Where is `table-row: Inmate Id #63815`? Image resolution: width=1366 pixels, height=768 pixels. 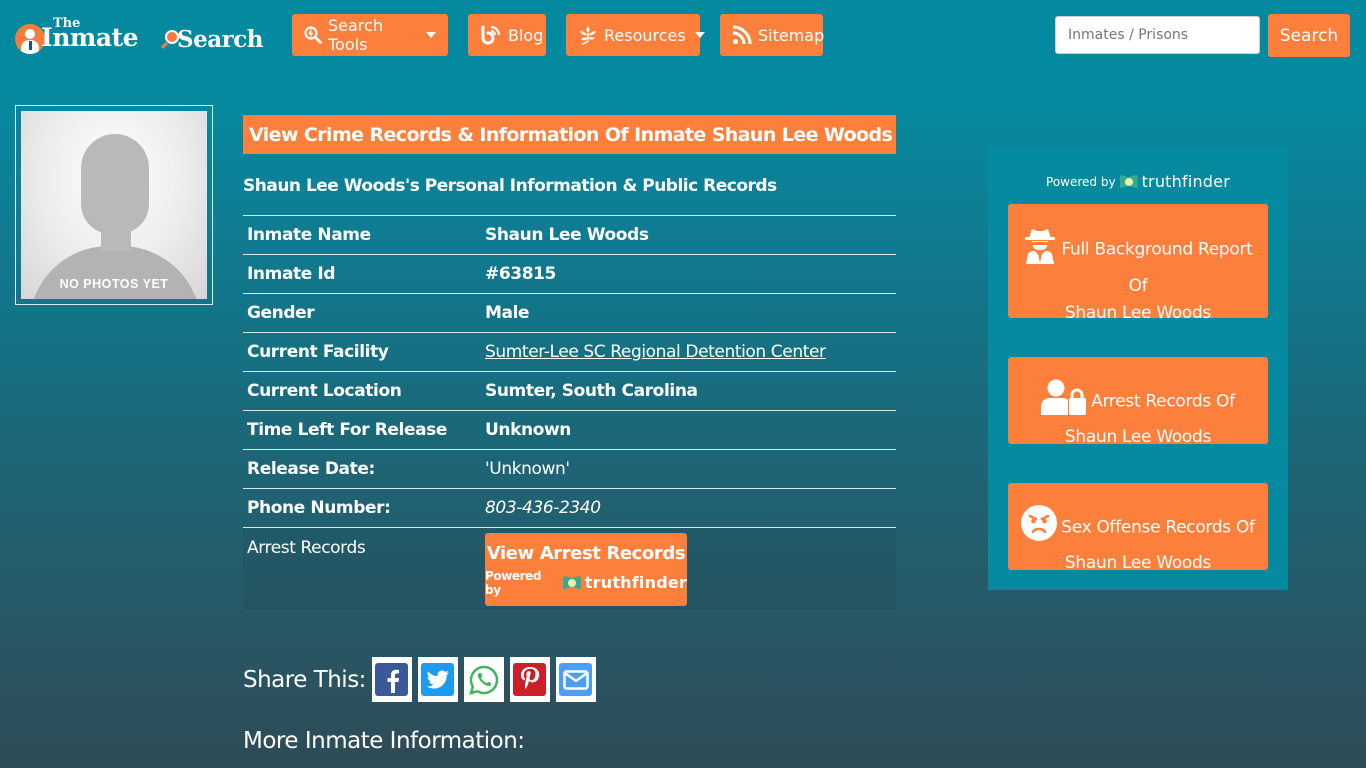 table-row: Inmate Id #63815 is located at coordinates (569, 274).